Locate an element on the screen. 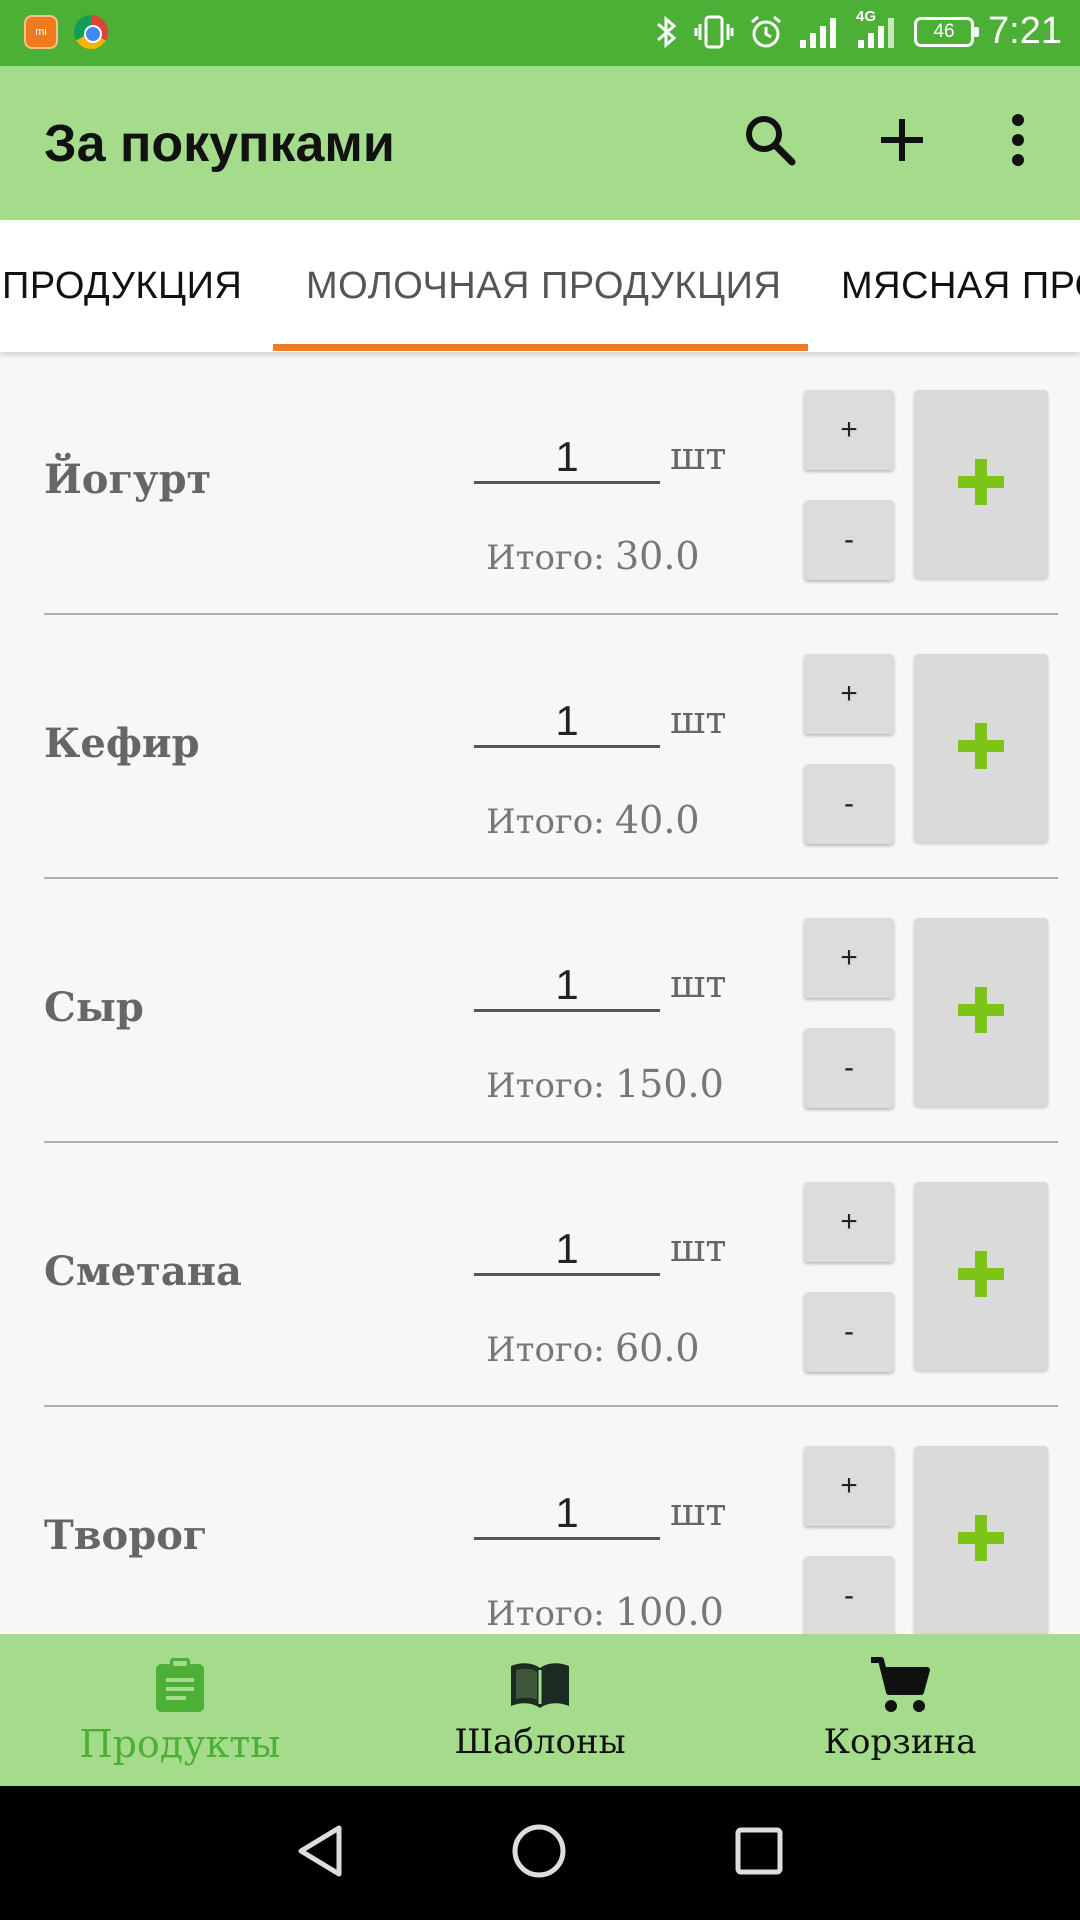 This screenshot has height=1920, width=1080. total-value: 60.0 is located at coordinates (657, 1348).